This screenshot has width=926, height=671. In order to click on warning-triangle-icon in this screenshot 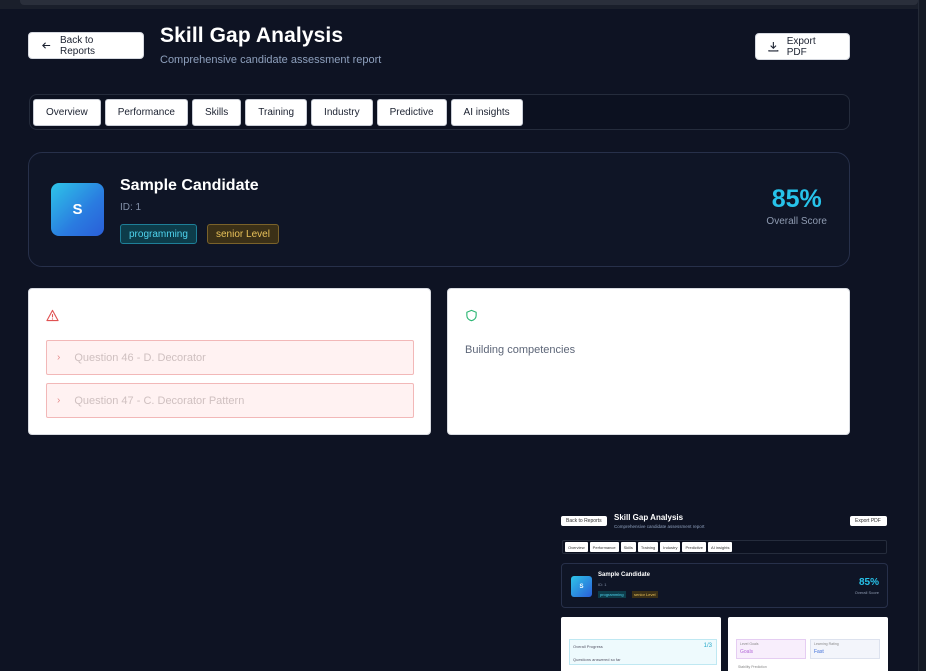, I will do `click(52, 315)`.